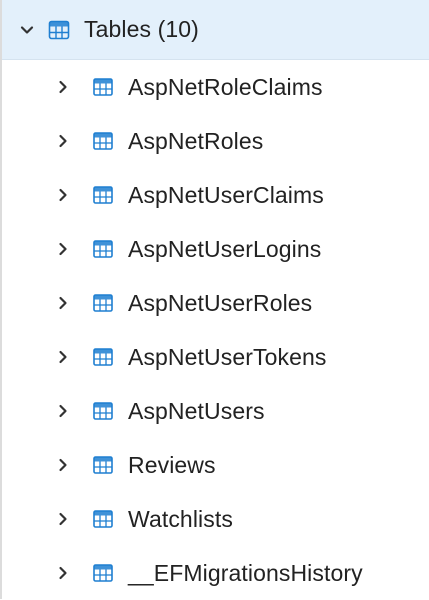 The width and height of the screenshot is (429, 600). What do you see at coordinates (215, 30) in the screenshot?
I see `tree-node-tables: Tables (10)` at bounding box center [215, 30].